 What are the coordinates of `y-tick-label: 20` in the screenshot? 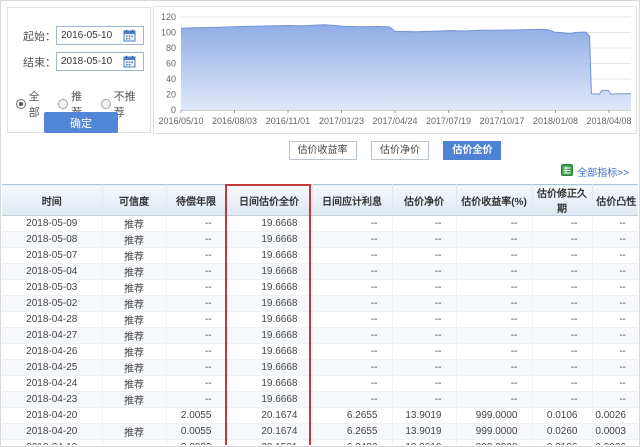 It's located at (171, 95).